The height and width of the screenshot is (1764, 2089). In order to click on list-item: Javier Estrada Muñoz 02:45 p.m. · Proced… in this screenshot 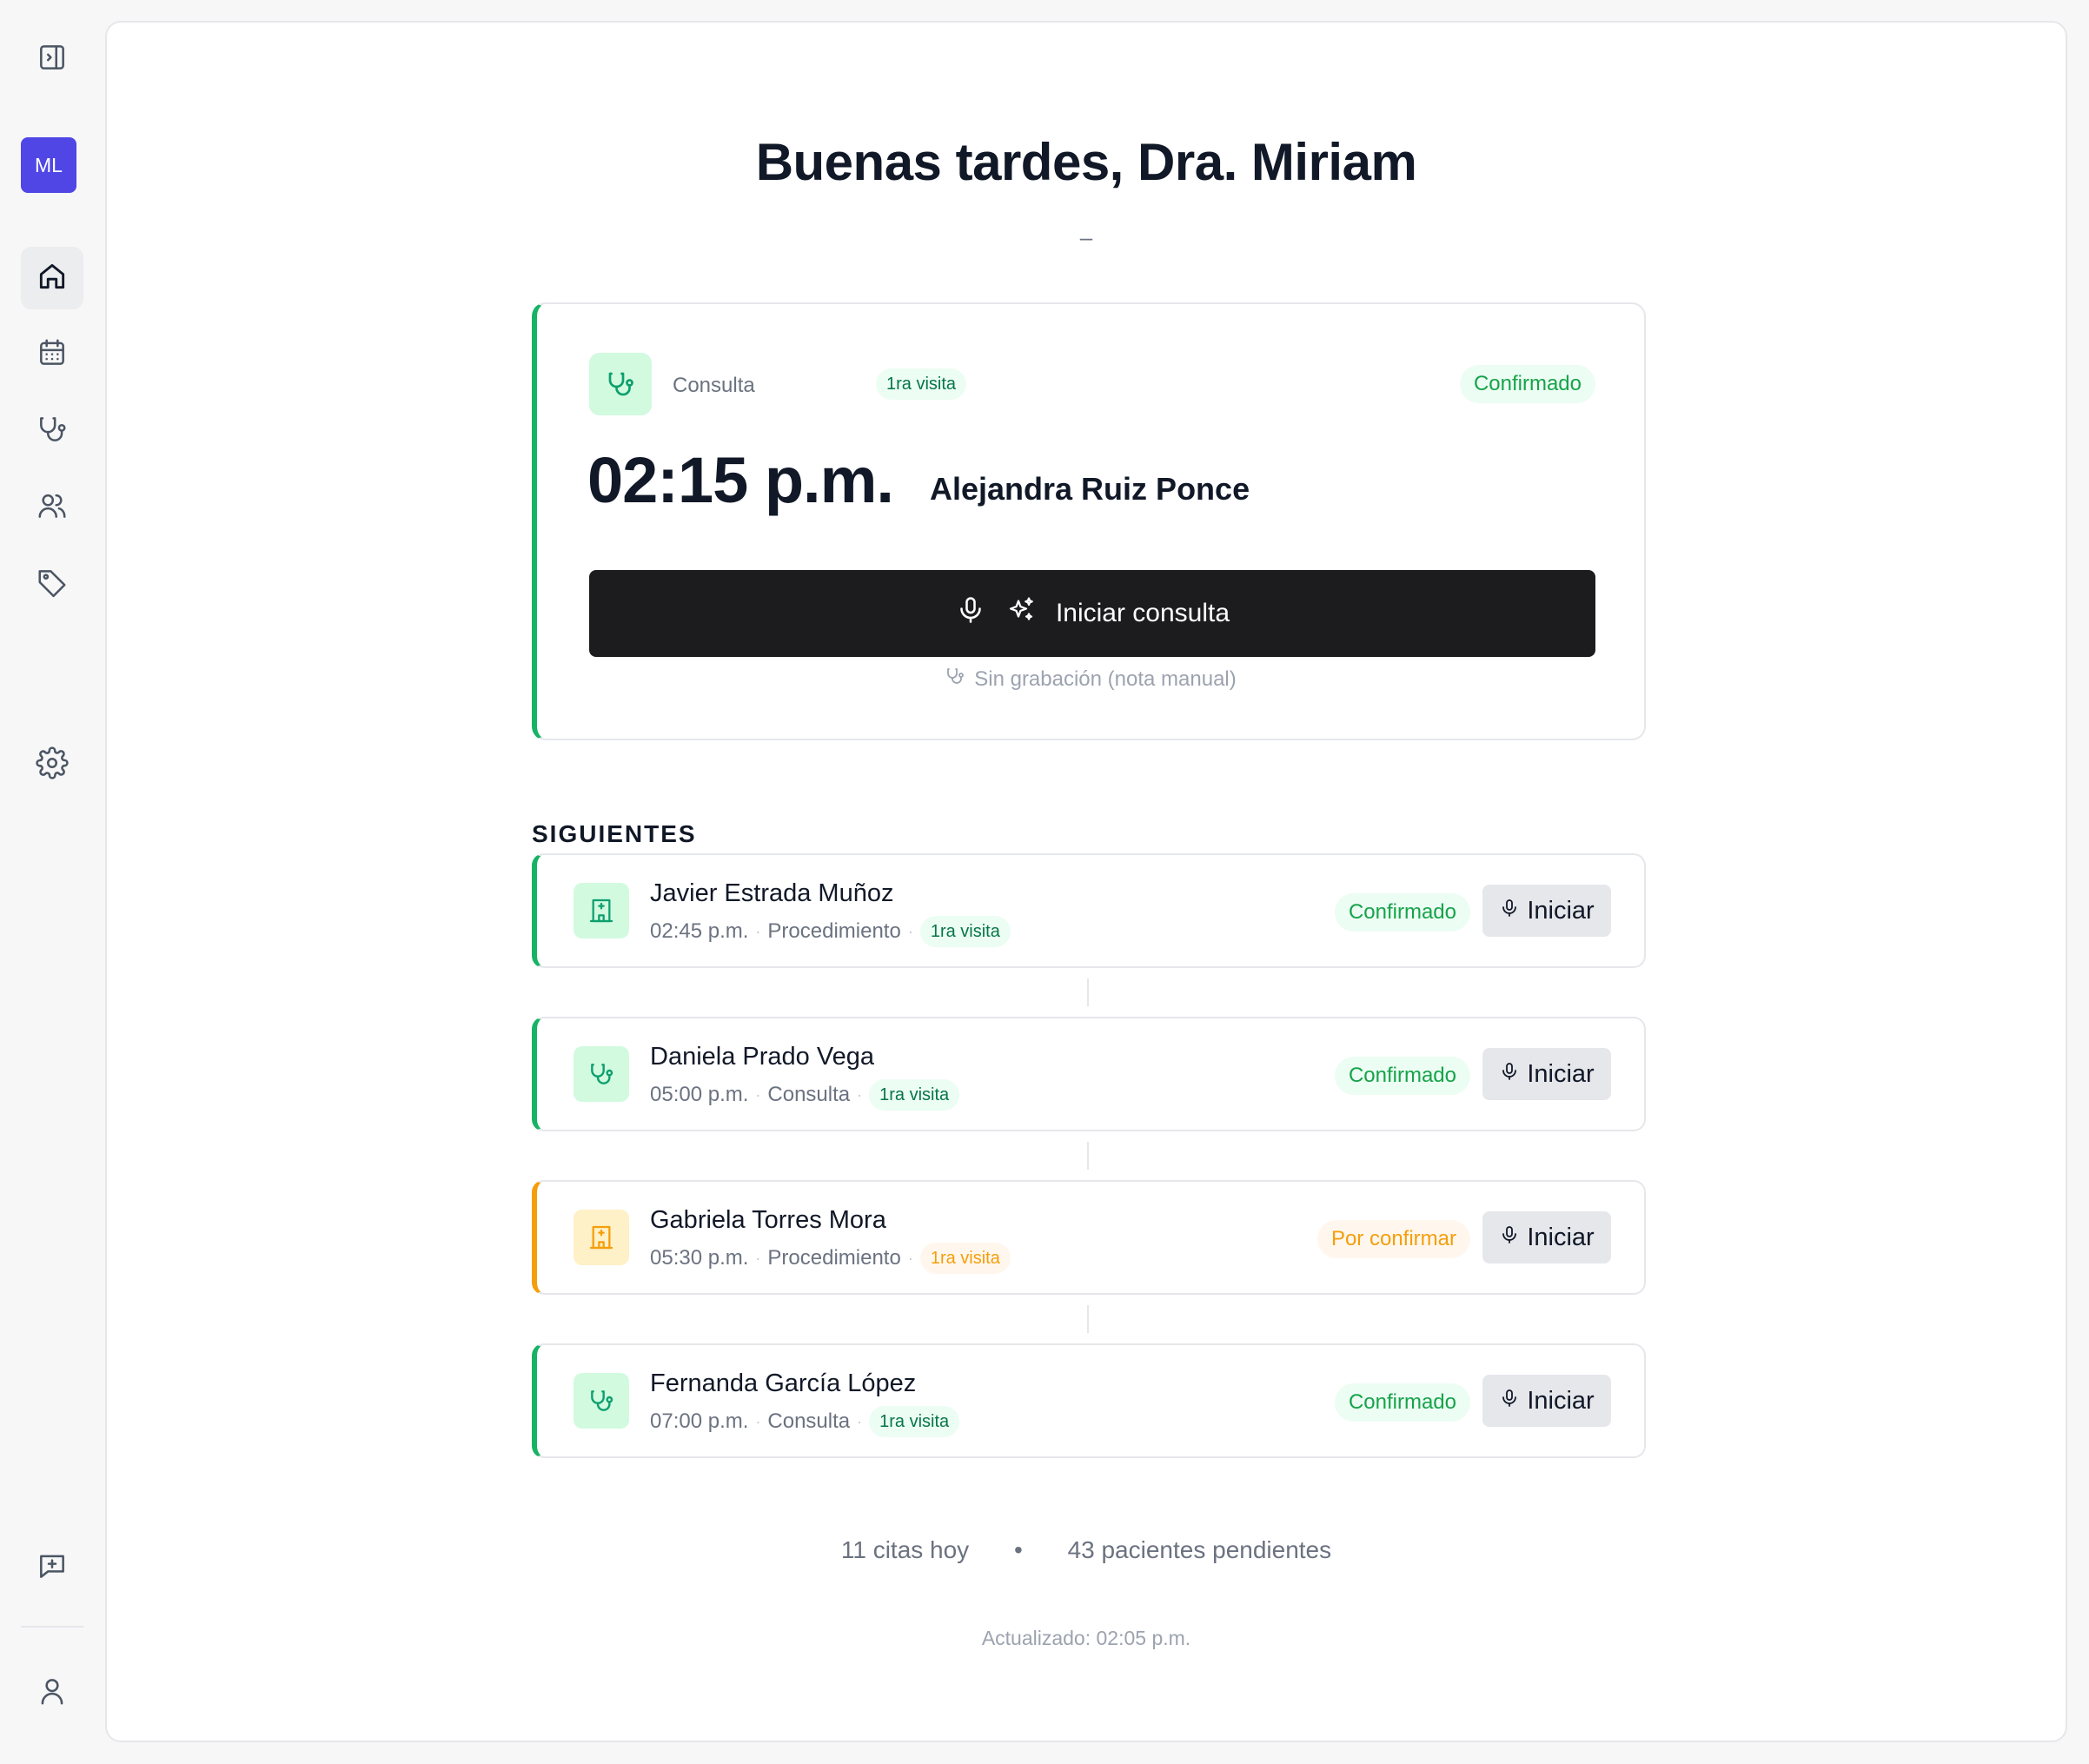, I will do `click(1089, 910)`.